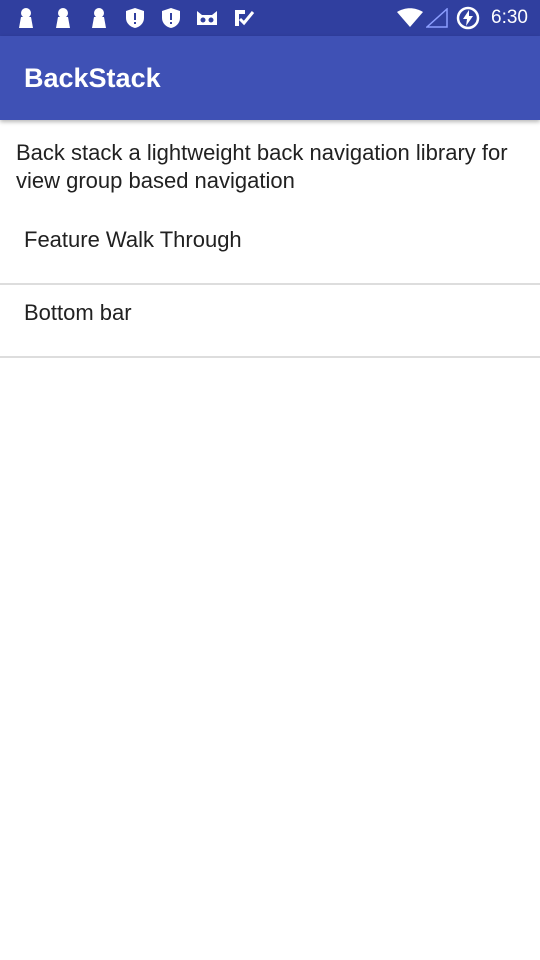 The image size is (540, 960). Describe the element at coordinates (78, 312) in the screenshot. I see `list-item-label: Bottom bar` at that location.